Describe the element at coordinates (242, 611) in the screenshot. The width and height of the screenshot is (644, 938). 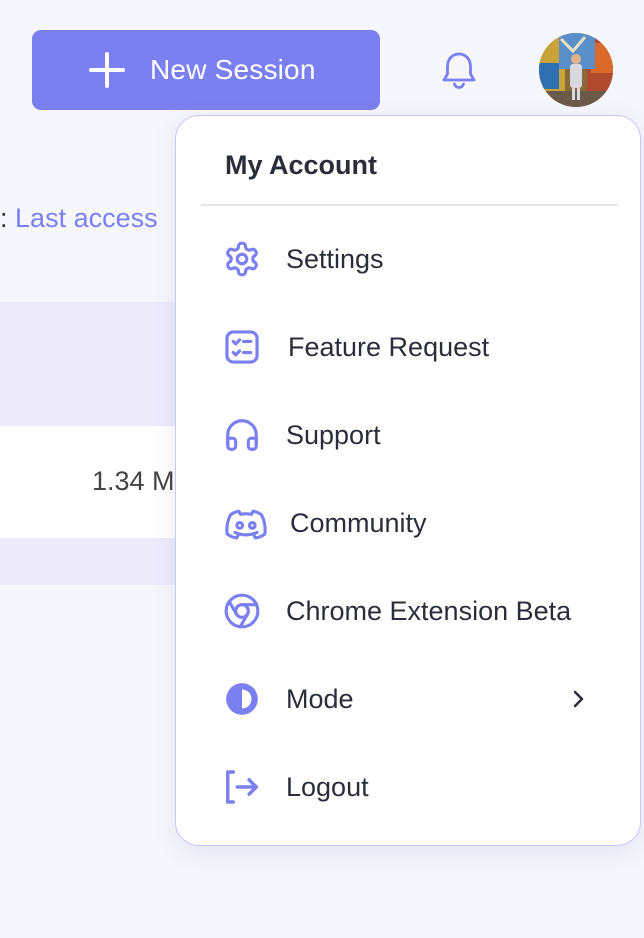
I see `chrome-icon` at that location.